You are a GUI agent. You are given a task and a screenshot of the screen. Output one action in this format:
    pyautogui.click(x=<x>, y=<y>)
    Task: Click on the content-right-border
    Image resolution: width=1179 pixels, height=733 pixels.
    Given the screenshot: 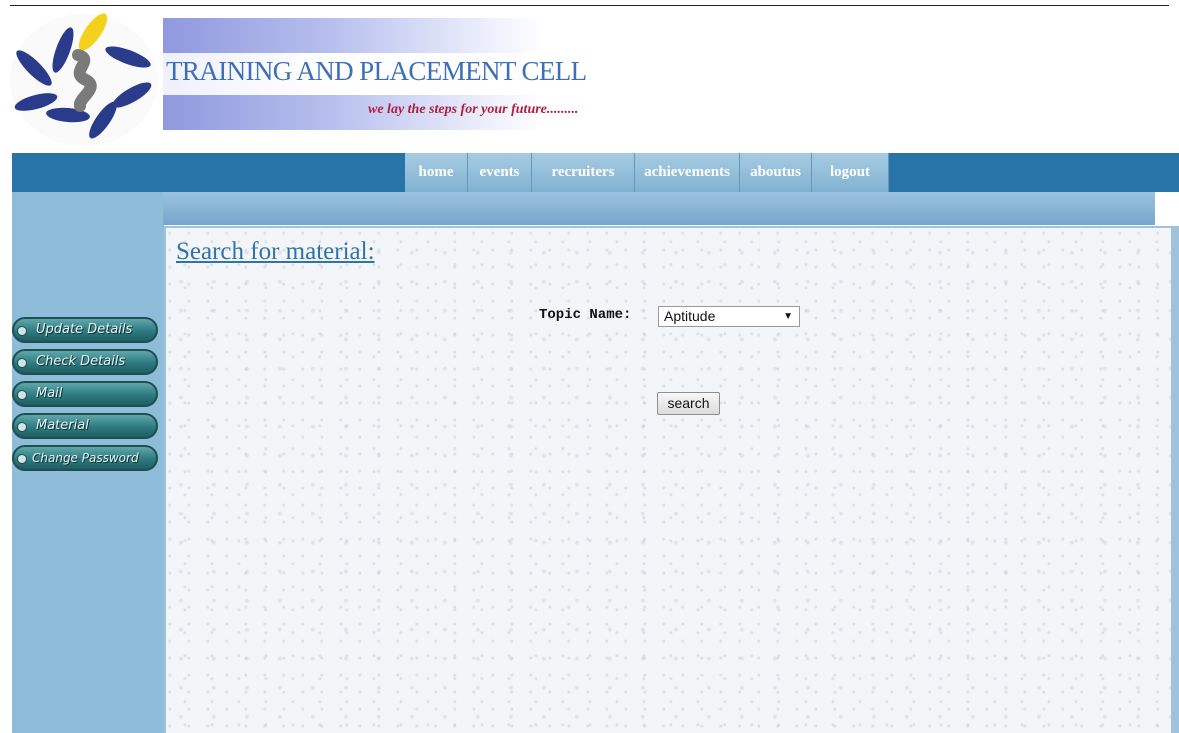 What is the action you would take?
    pyautogui.click(x=1176, y=479)
    